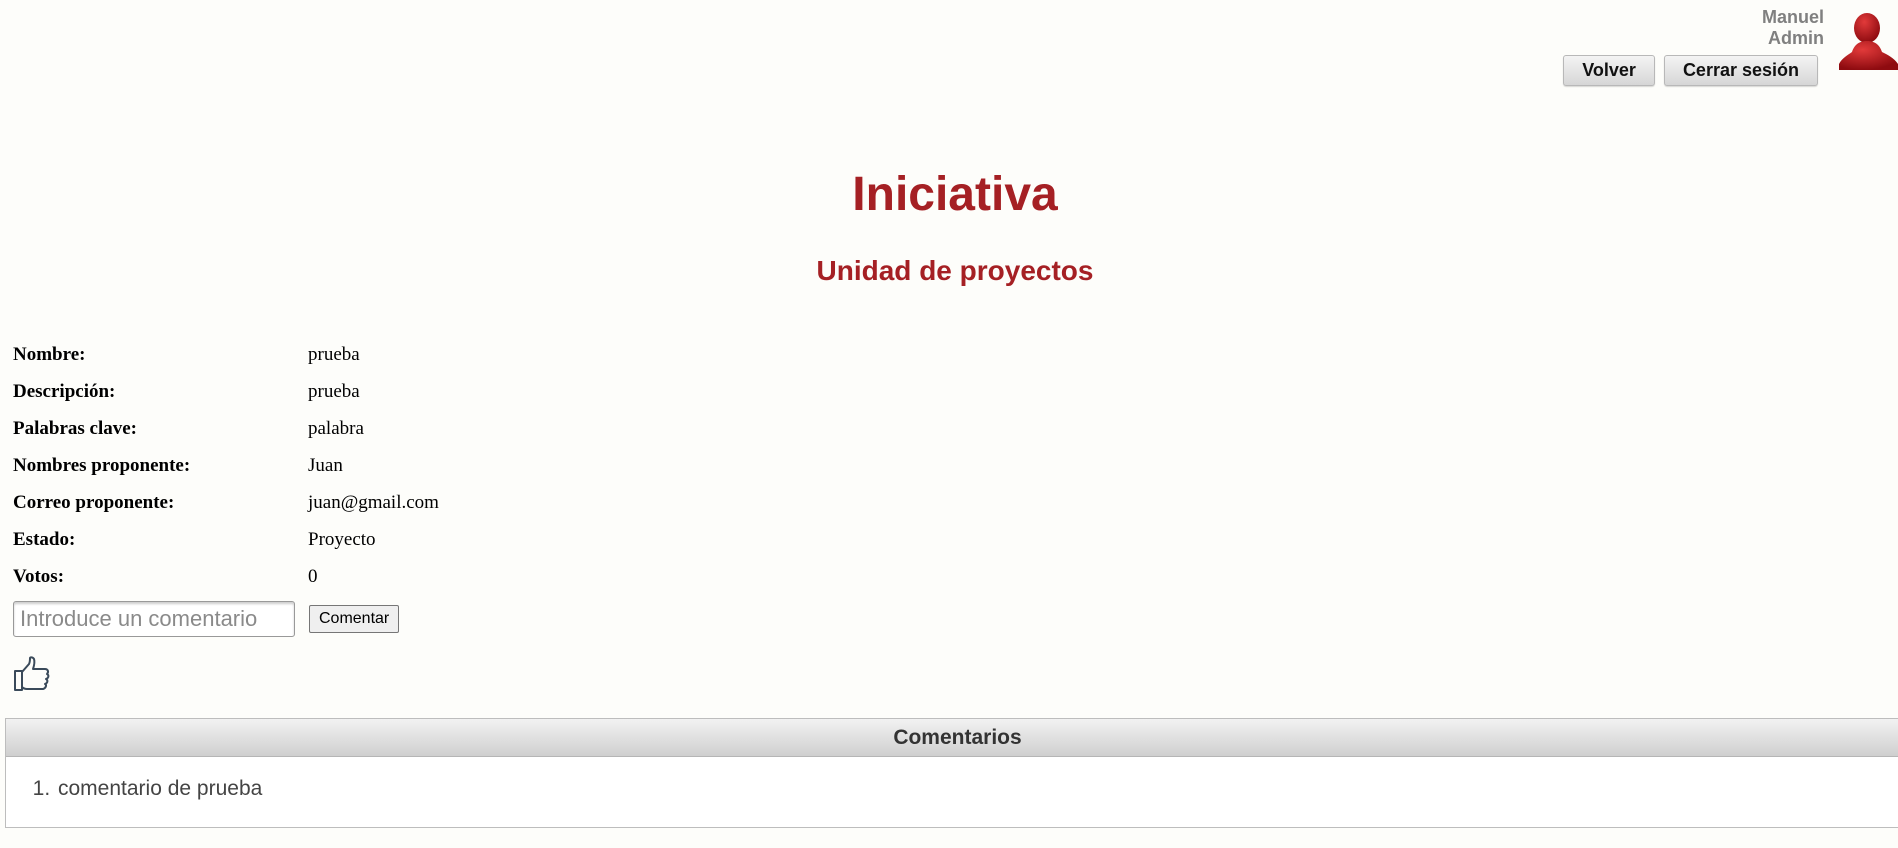 The width and height of the screenshot is (1898, 848). What do you see at coordinates (102, 465) in the screenshot?
I see `detail-label: Nombres proponente:` at bounding box center [102, 465].